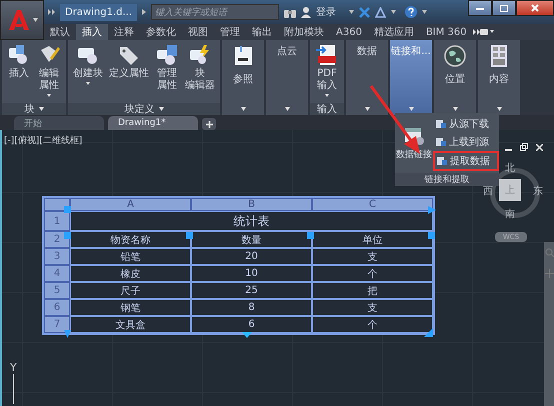 The width and height of the screenshot is (554, 406). What do you see at coordinates (57, 204) in the screenshot?
I see `table-corner-cell` at bounding box center [57, 204].